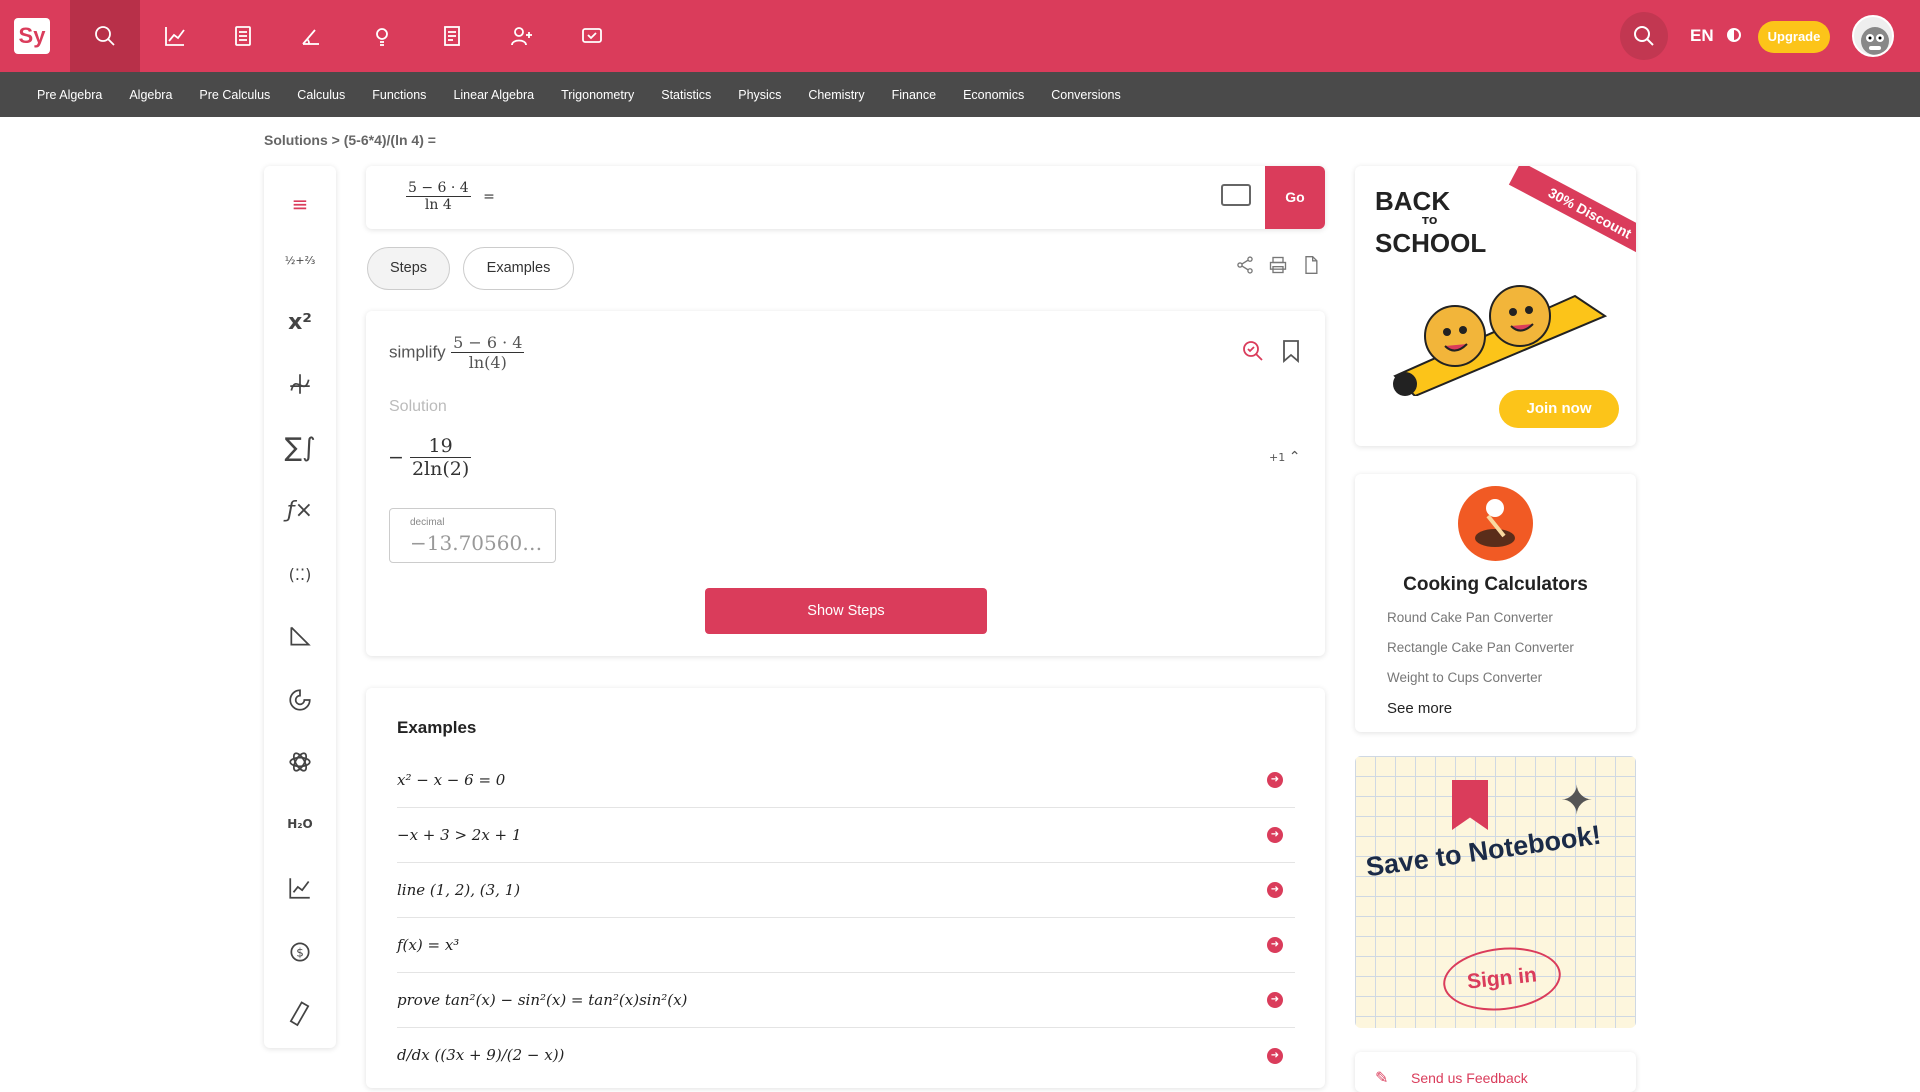 This screenshot has width=1920, height=1092. Describe the element at coordinates (1559, 409) in the screenshot. I see `join-now-button: Join now` at that location.